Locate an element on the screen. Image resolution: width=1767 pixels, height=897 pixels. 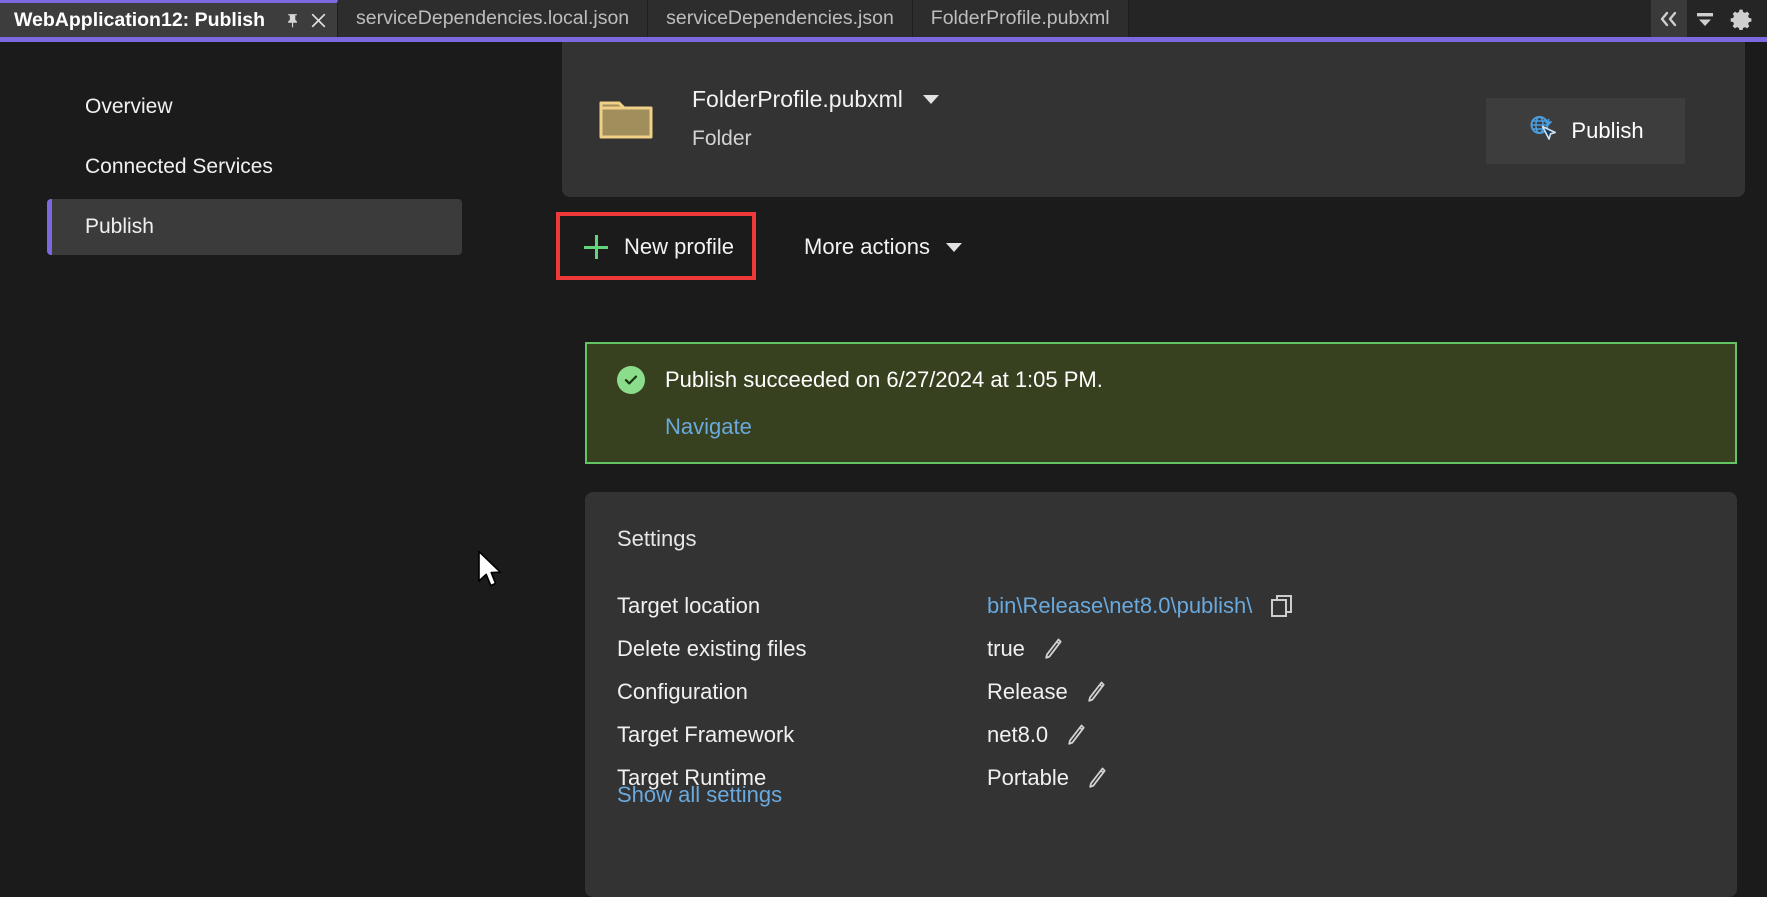
profile-summary: FolderProfile.pubxml Folder is located at coordinates (768, 118).